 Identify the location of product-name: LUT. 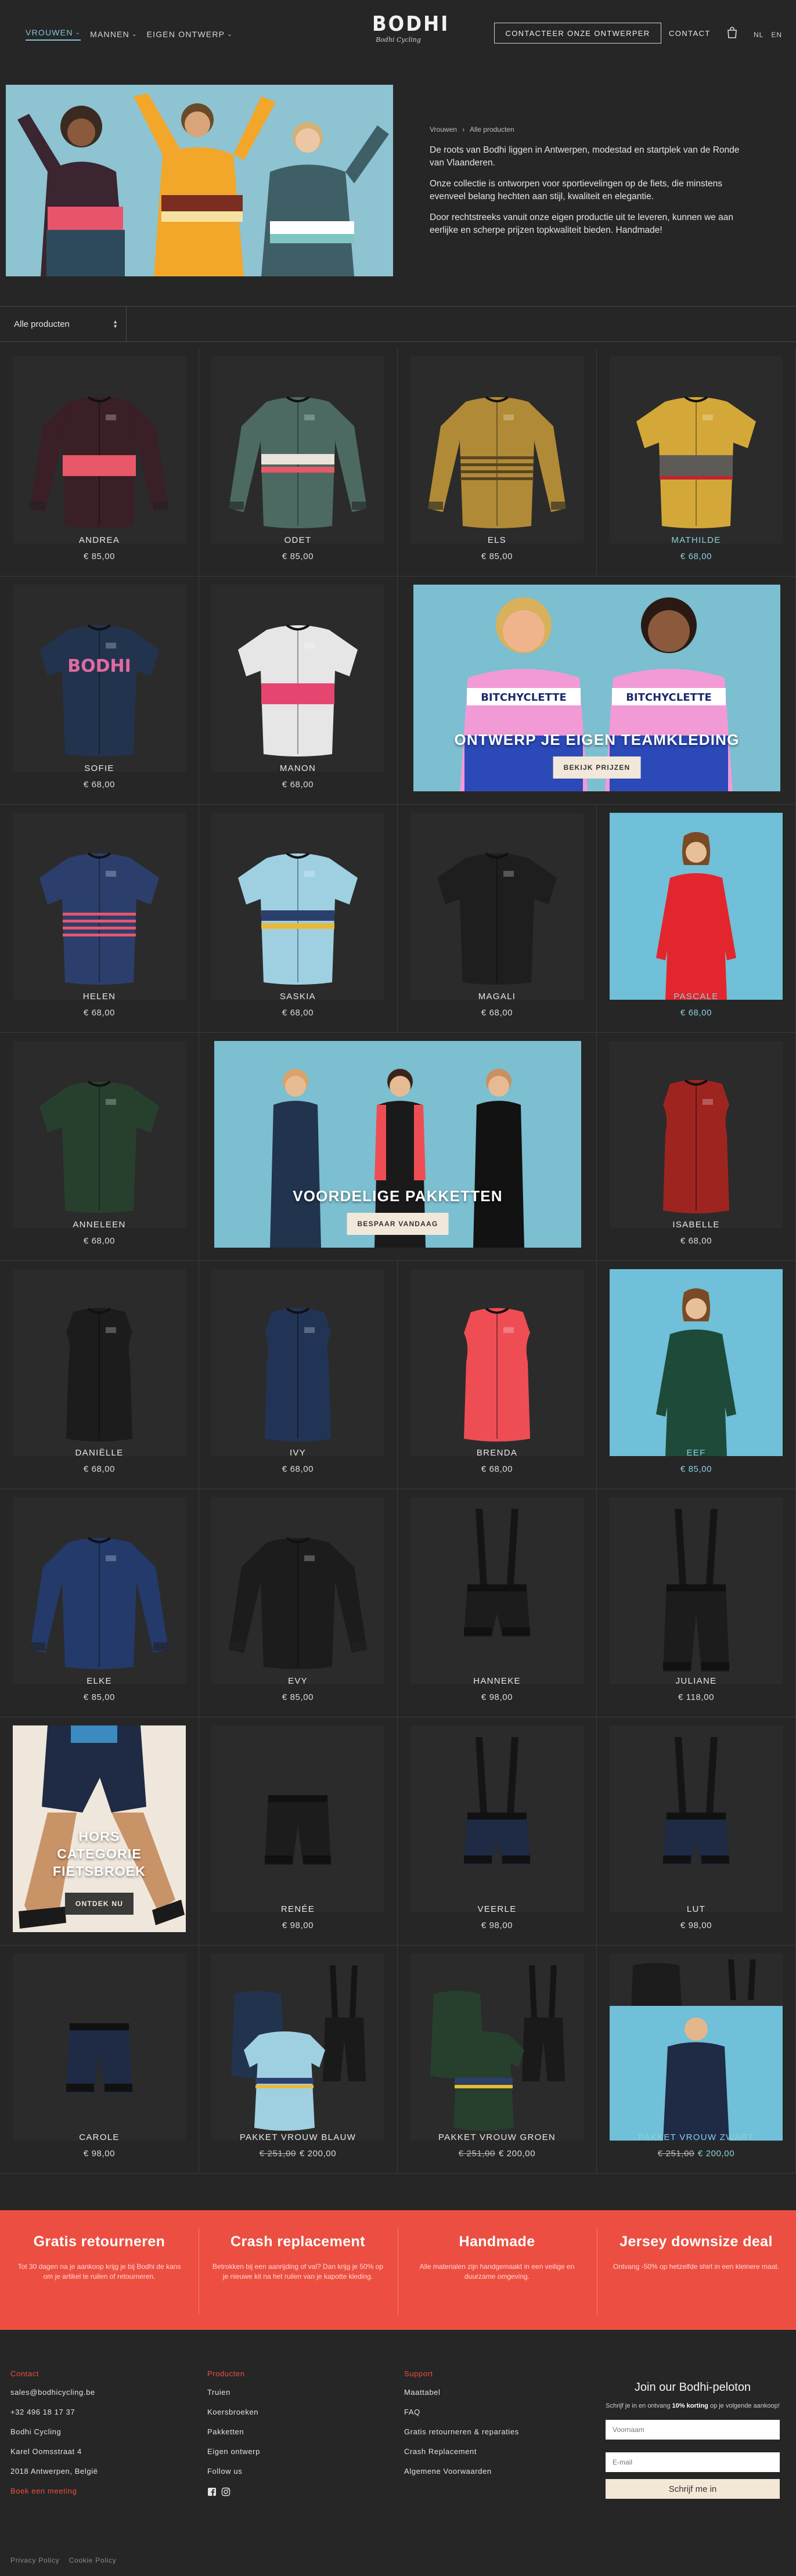
(696, 1909).